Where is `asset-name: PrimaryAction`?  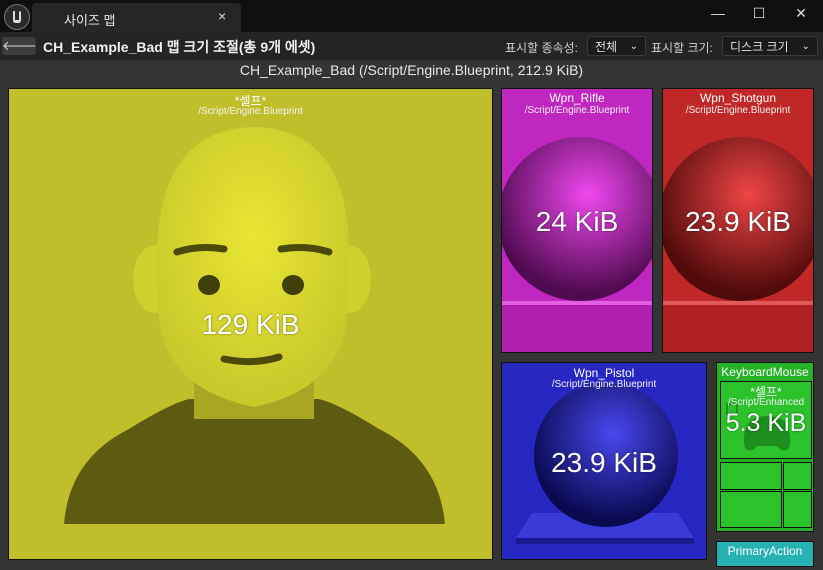
asset-name: PrimaryAction is located at coordinates (765, 551).